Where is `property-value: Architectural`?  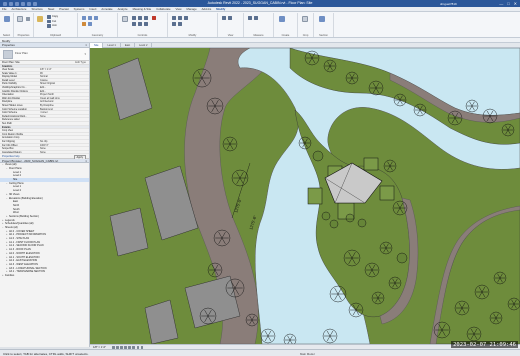
property-value: Architectural is located at coordinates (64, 101).